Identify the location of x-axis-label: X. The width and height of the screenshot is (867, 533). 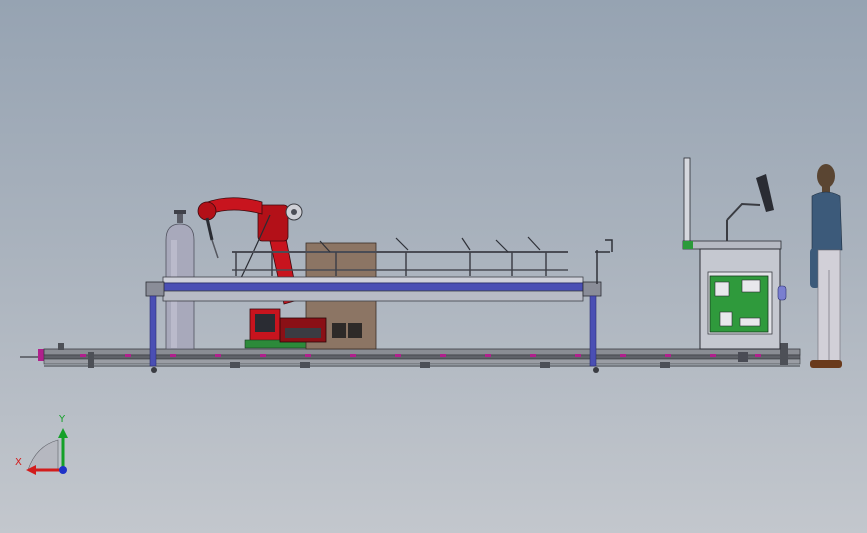
(18, 462).